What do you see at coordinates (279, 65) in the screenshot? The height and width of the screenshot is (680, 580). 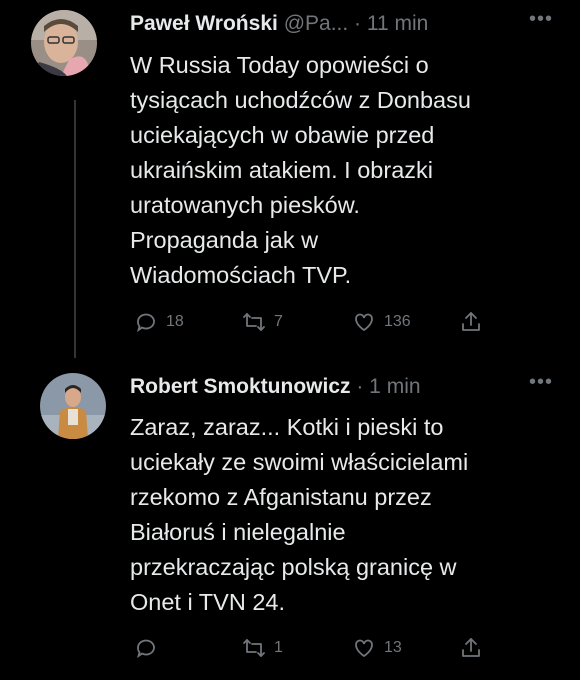 I see `tweet-text-line: W Russia Today opowieści o` at bounding box center [279, 65].